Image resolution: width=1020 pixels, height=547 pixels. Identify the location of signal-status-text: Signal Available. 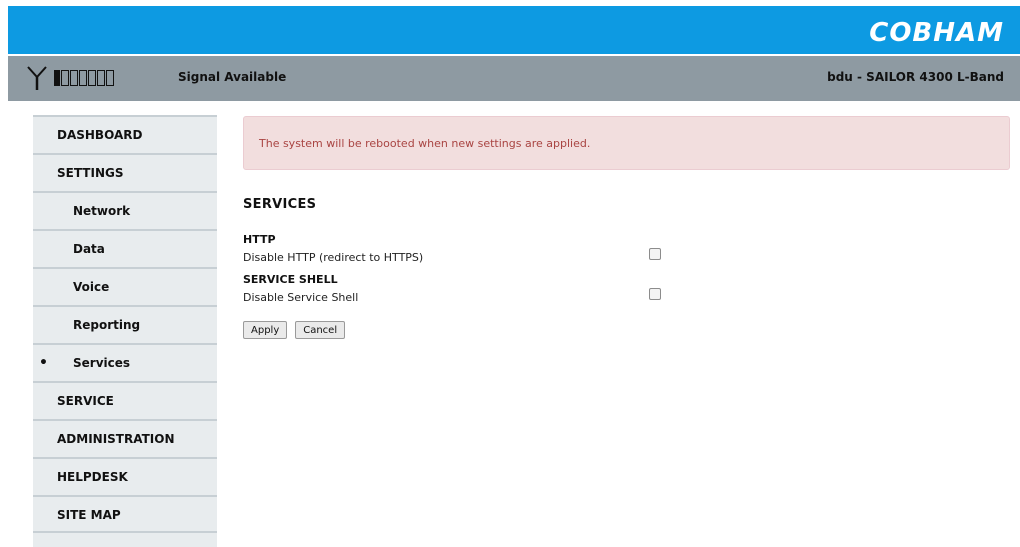
(232, 77).